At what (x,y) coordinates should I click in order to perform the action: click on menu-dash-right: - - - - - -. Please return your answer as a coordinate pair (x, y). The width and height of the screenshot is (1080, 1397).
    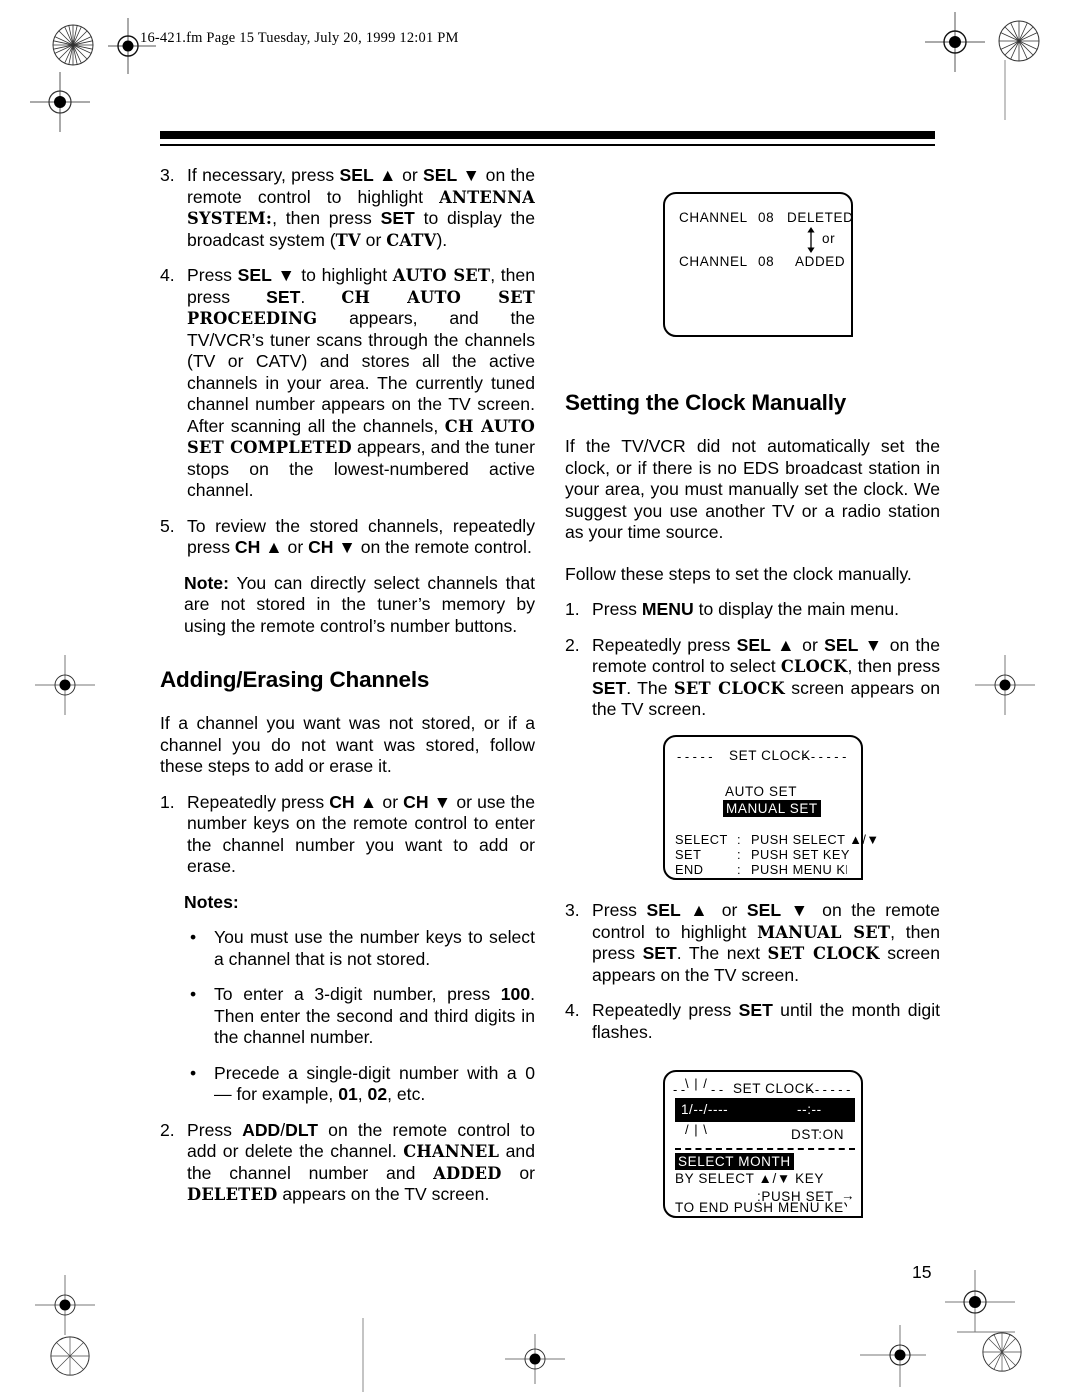
    Looking at the image, I should click on (825, 756).